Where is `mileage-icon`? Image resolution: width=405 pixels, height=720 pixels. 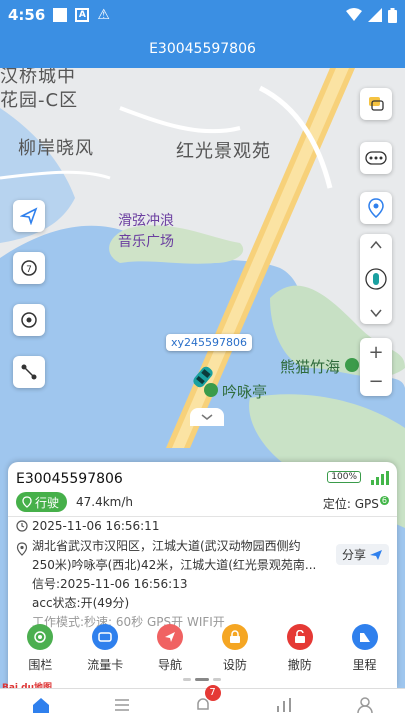 mileage-icon is located at coordinates (364, 637).